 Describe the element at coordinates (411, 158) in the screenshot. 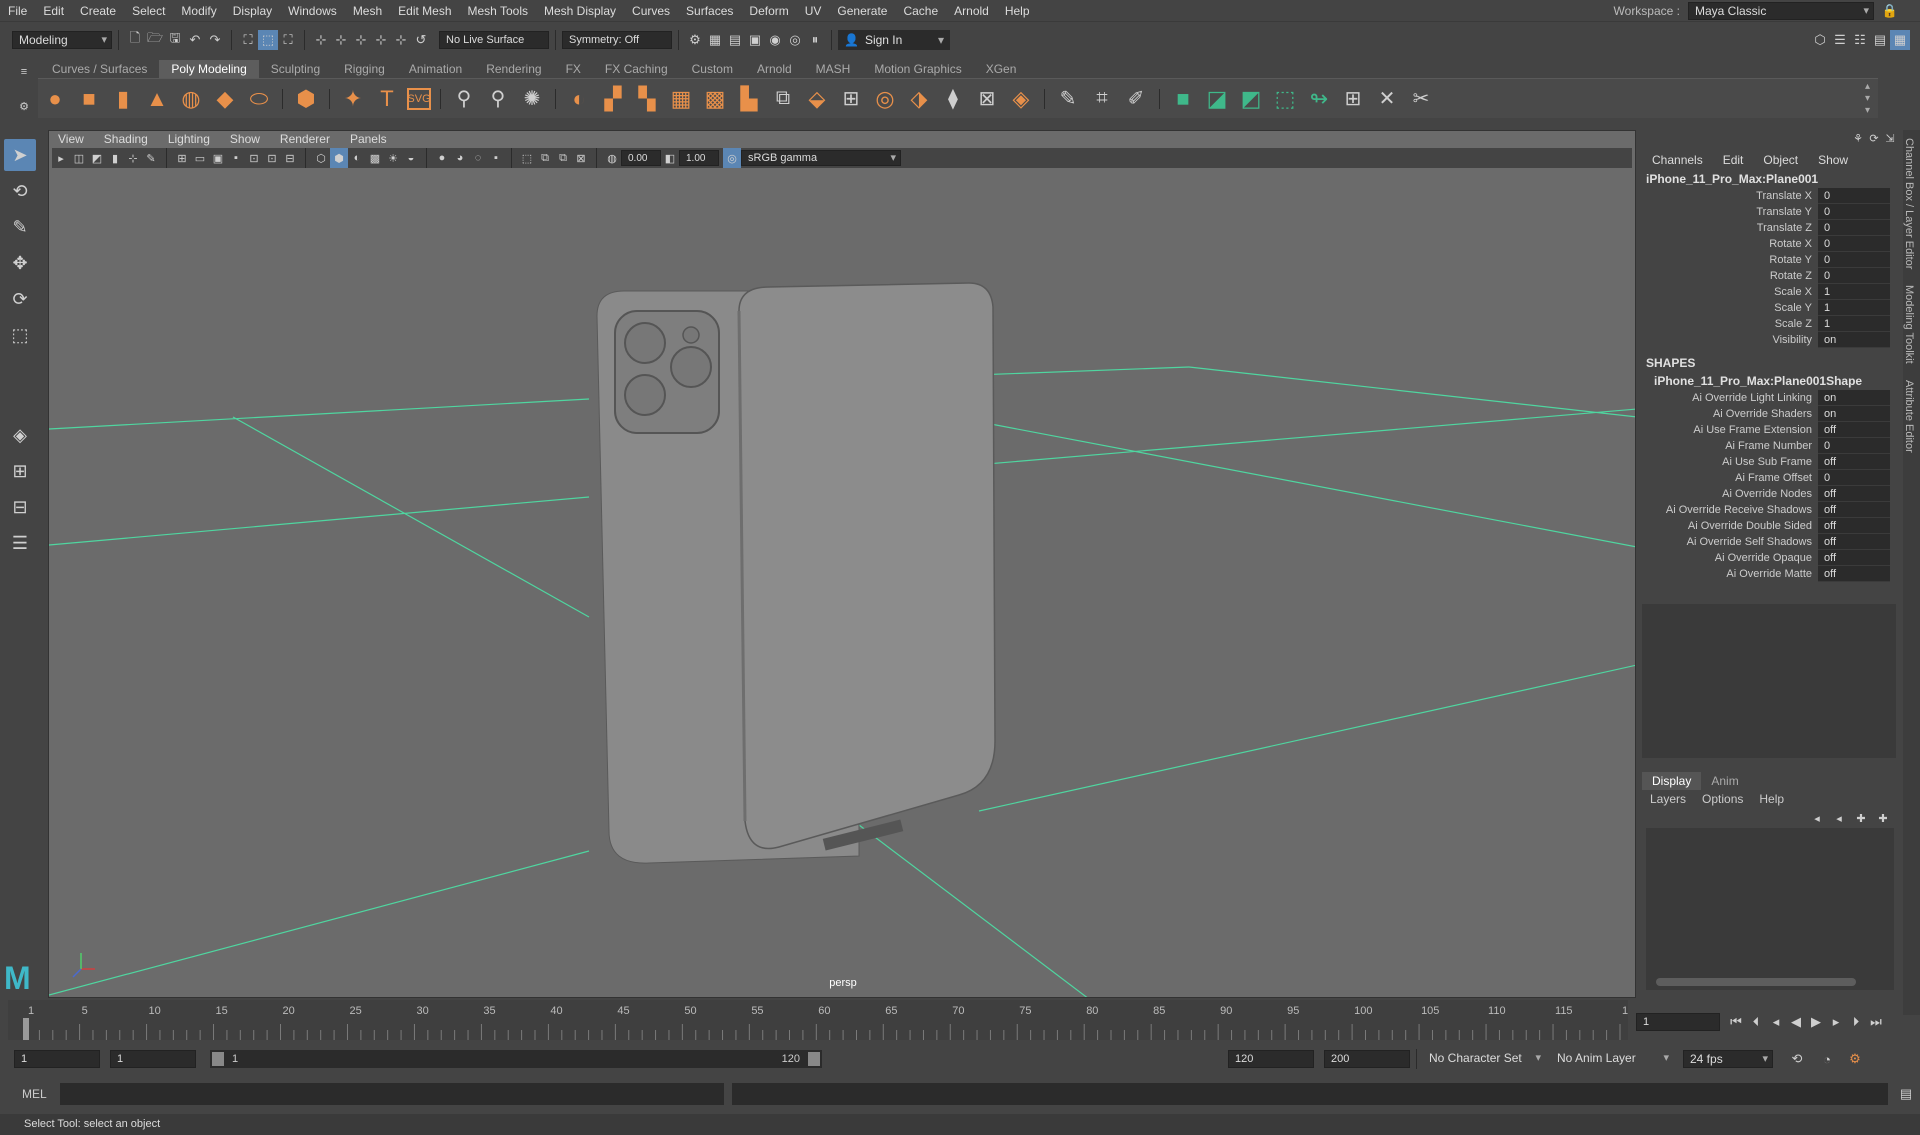

I see `shadows-icon: ◒` at that location.